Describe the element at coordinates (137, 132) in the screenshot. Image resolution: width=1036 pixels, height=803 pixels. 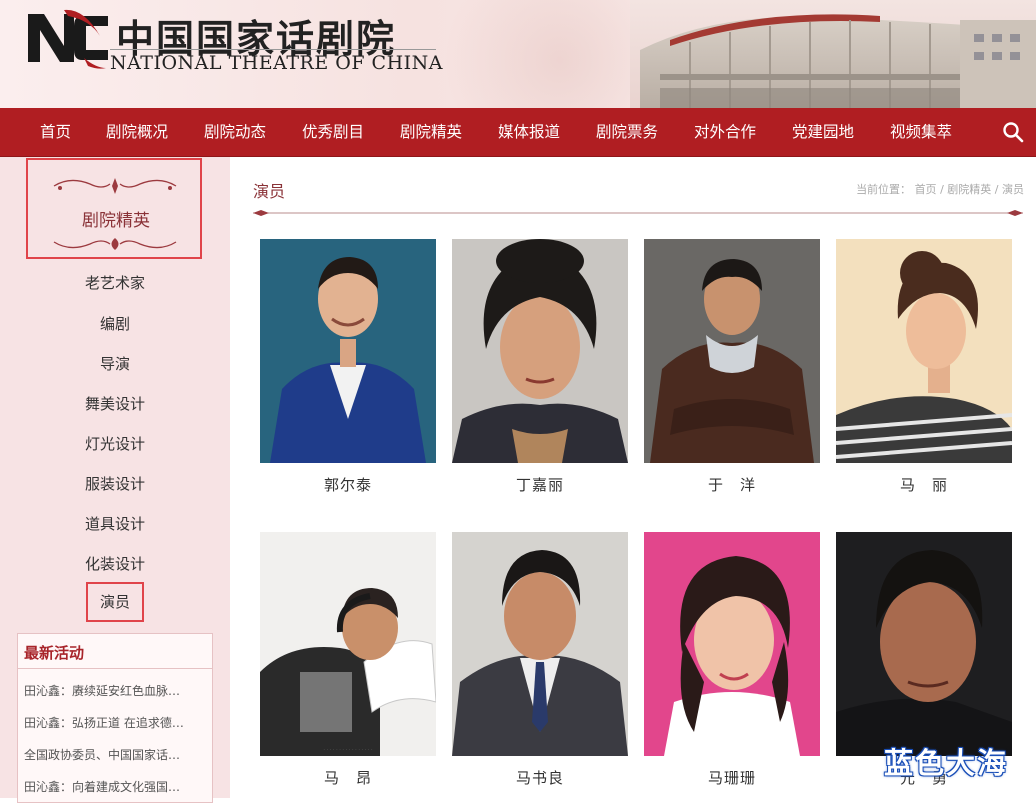
I see `nav-item-overview: 剧院概况` at that location.